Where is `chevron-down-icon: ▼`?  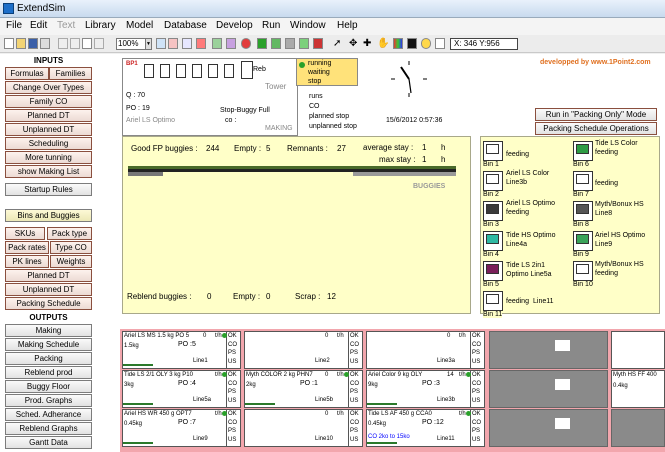 chevron-down-icon: ▼ is located at coordinates (148, 44).